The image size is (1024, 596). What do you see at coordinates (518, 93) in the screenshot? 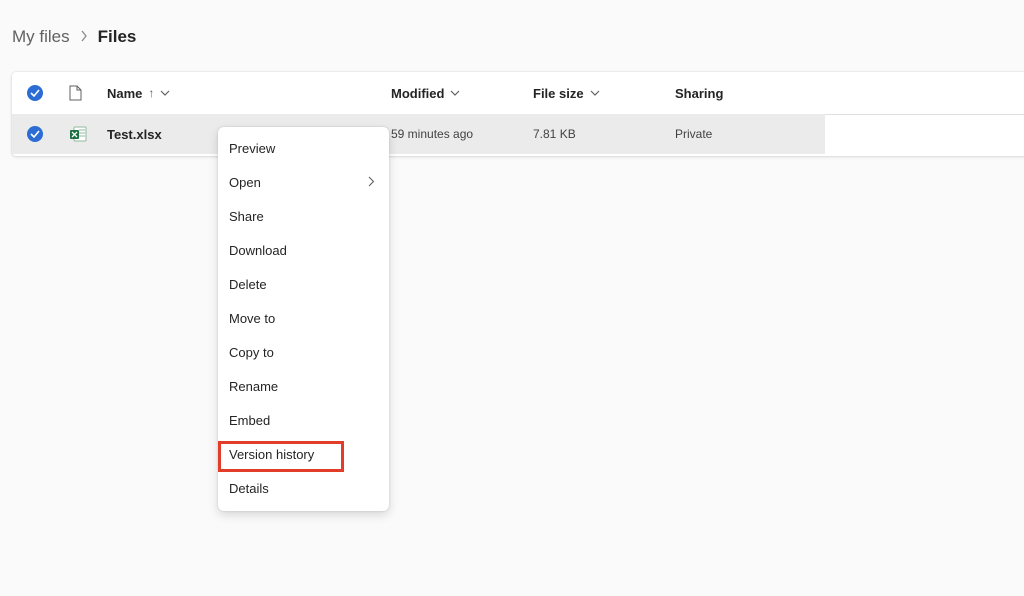
I see `list-header: Name ↑ Modified File size Sharing` at bounding box center [518, 93].